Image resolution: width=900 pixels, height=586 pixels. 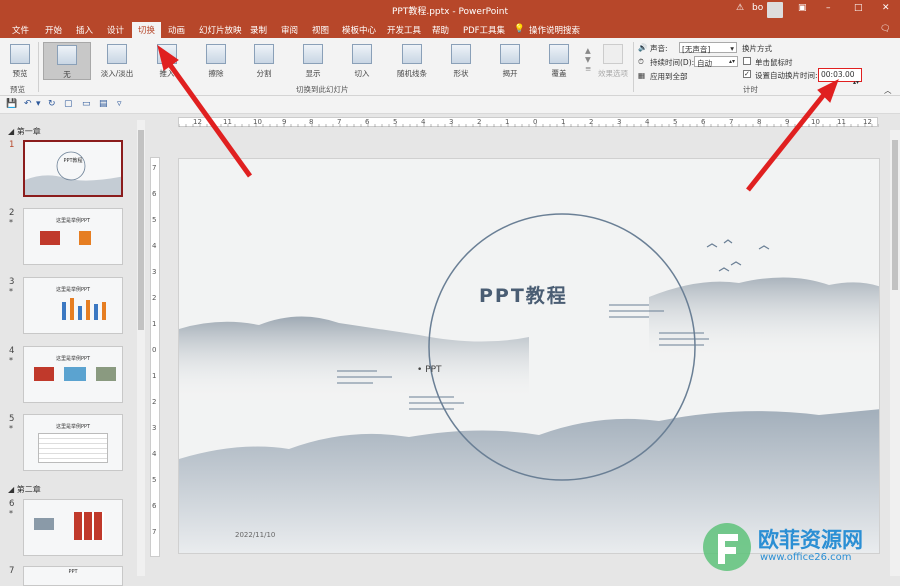 What do you see at coordinates (255, 535) in the screenshot?
I see `slide-date: 2022/11/10` at bounding box center [255, 535].